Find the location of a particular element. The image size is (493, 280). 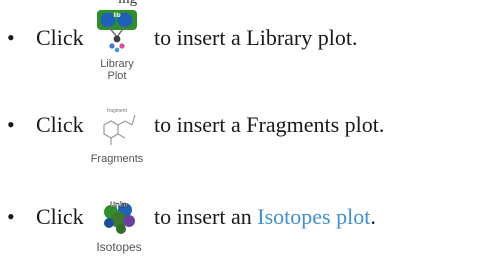

item-description: to insert a Fragments plot. is located at coordinates (269, 125).